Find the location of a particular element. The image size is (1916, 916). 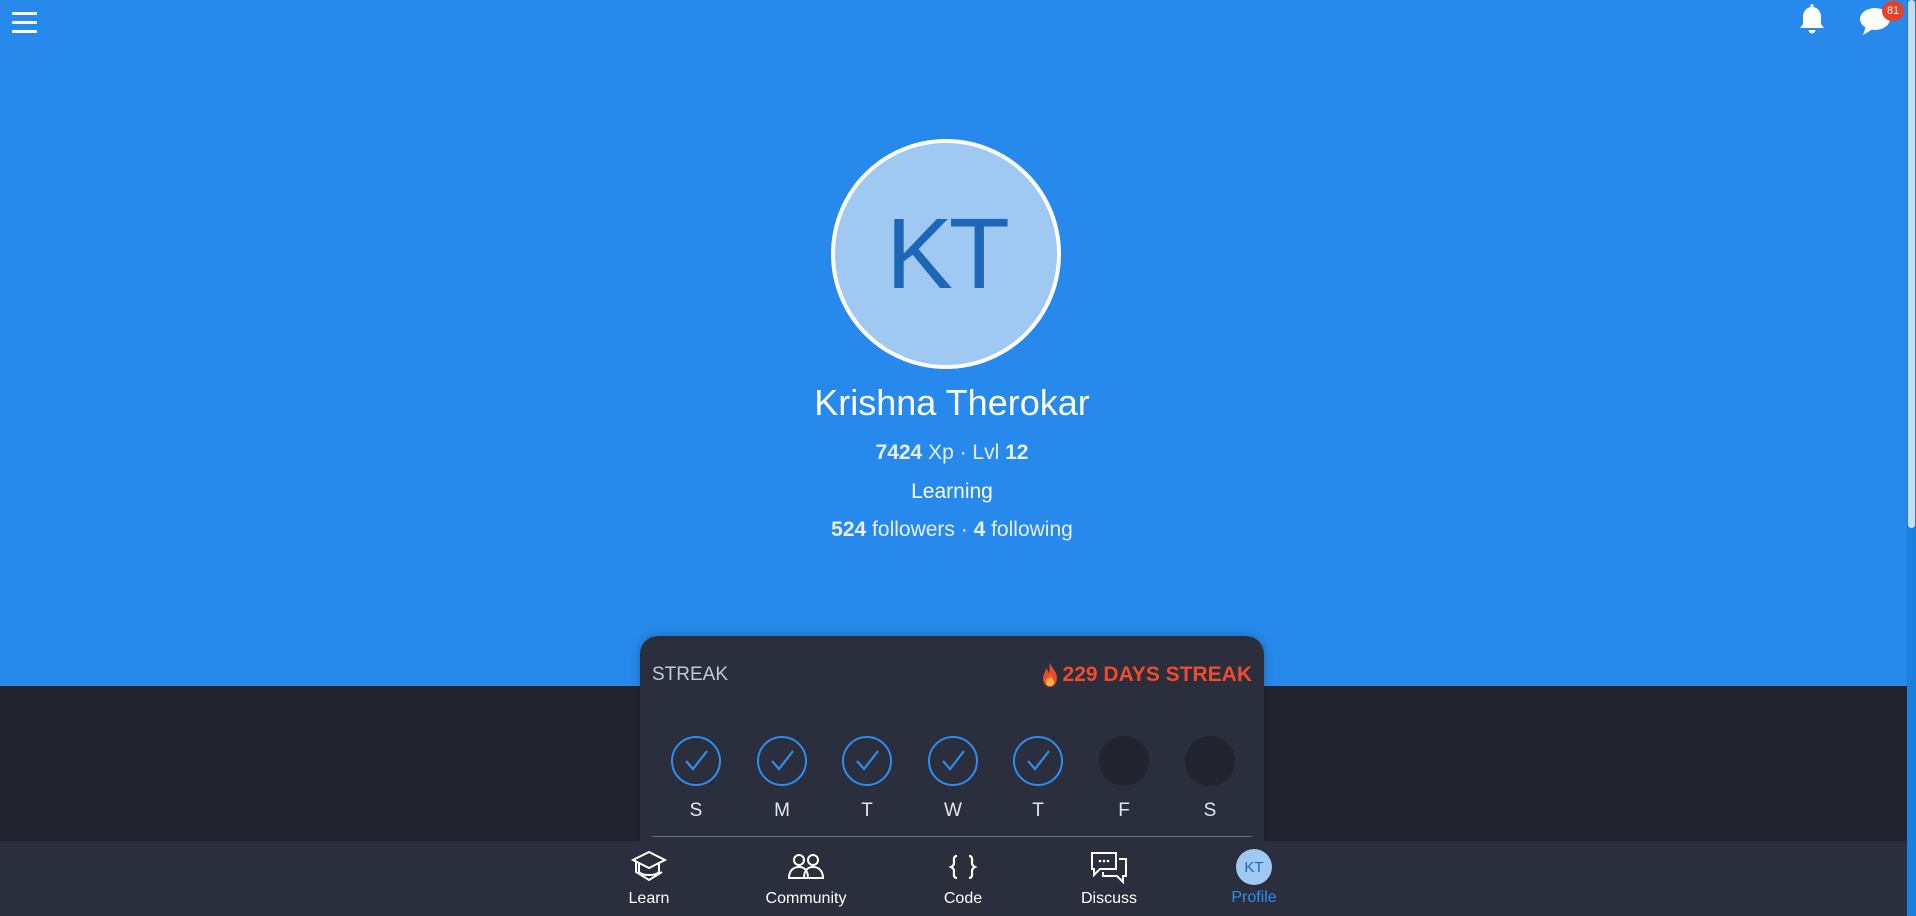

xp-level-line: 7424 Xp · Lvl 12 is located at coordinates (952, 453).